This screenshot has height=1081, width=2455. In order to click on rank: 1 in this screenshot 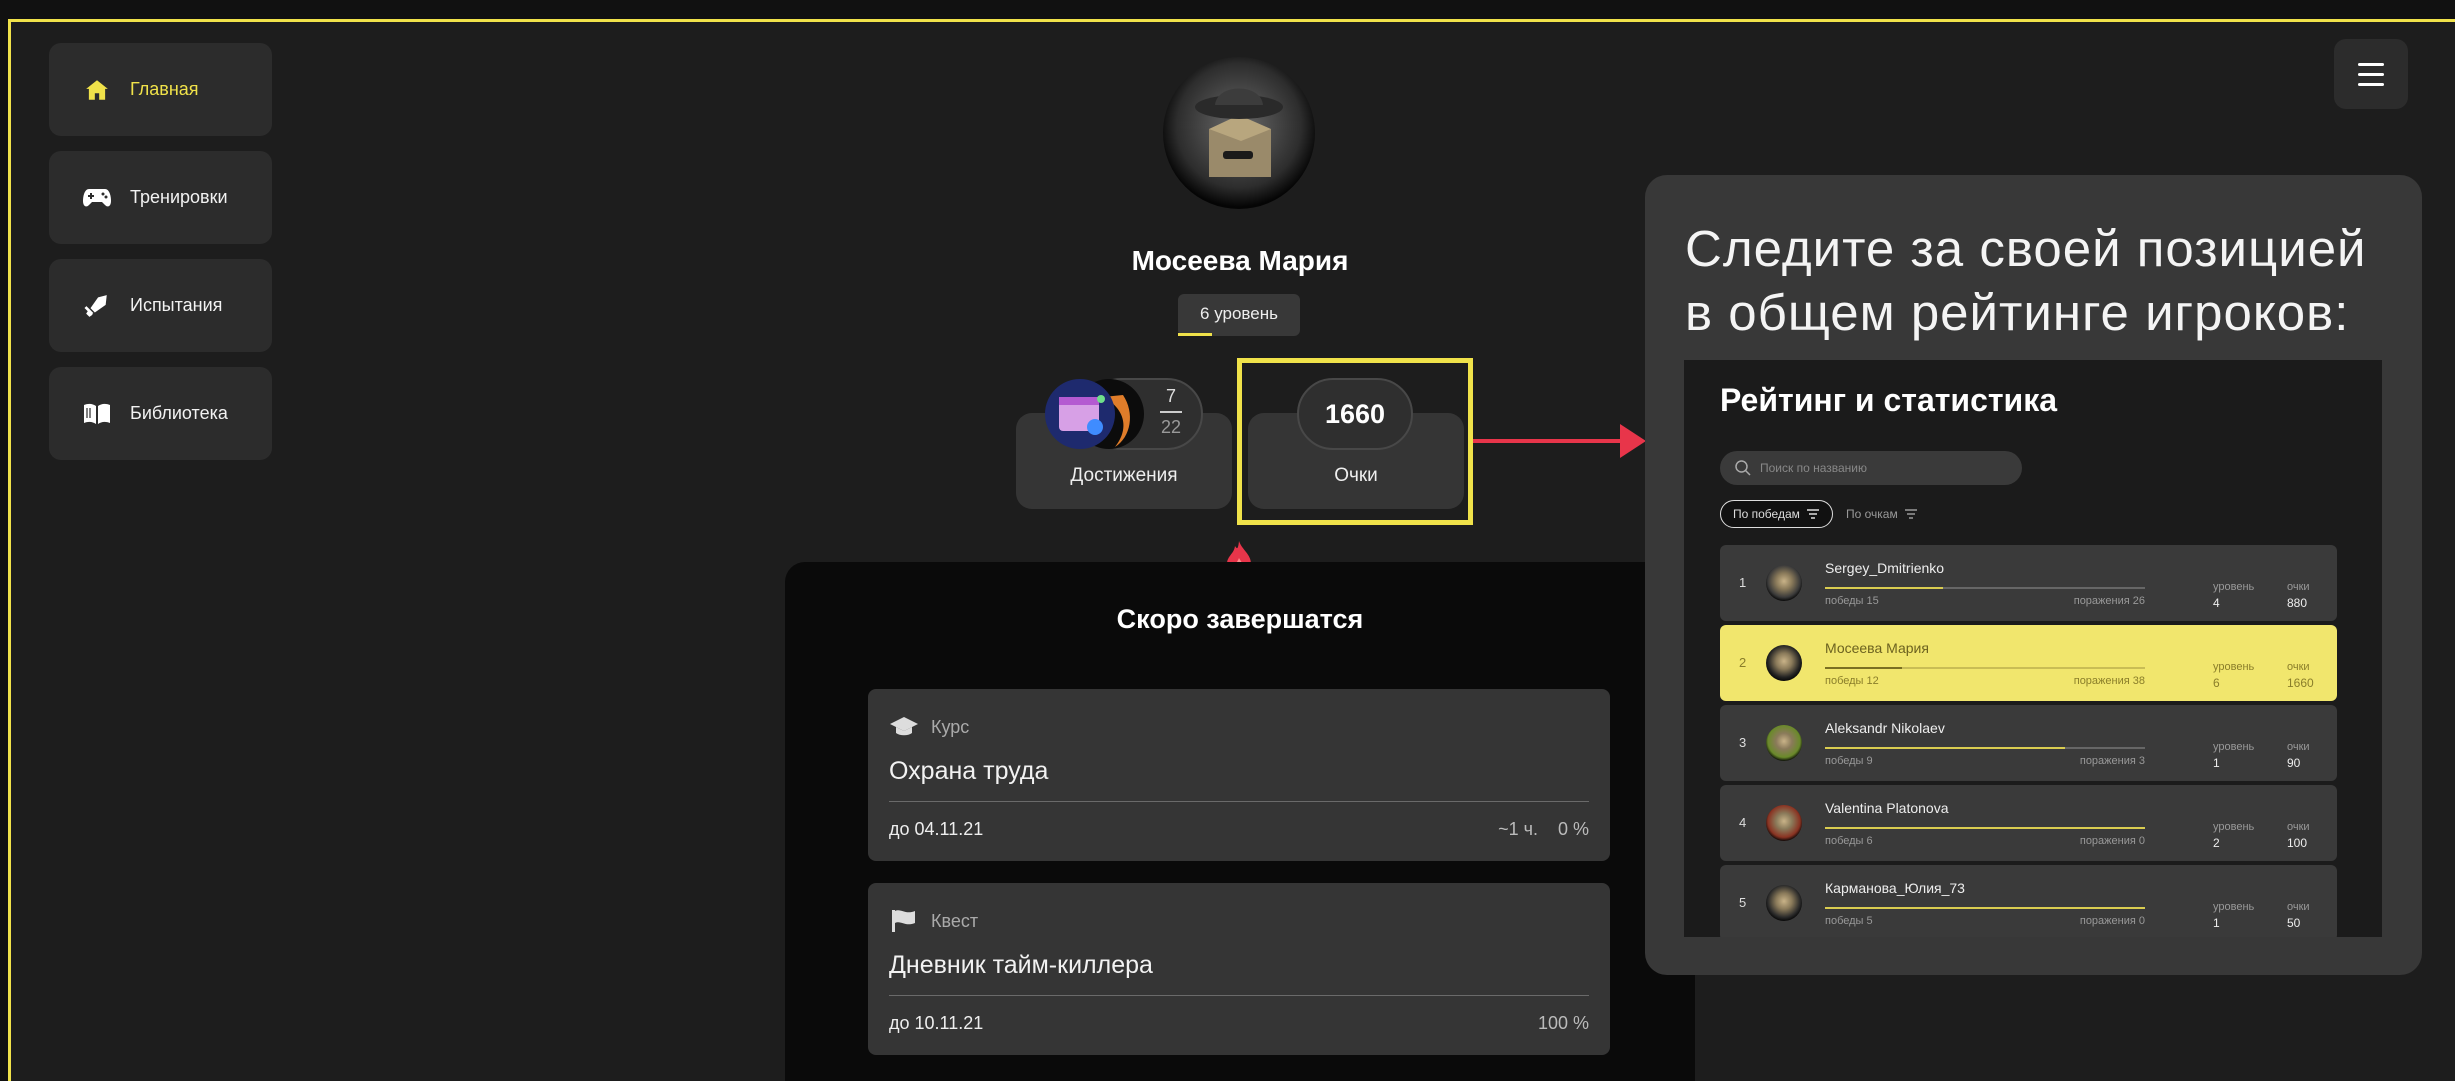, I will do `click(1743, 582)`.